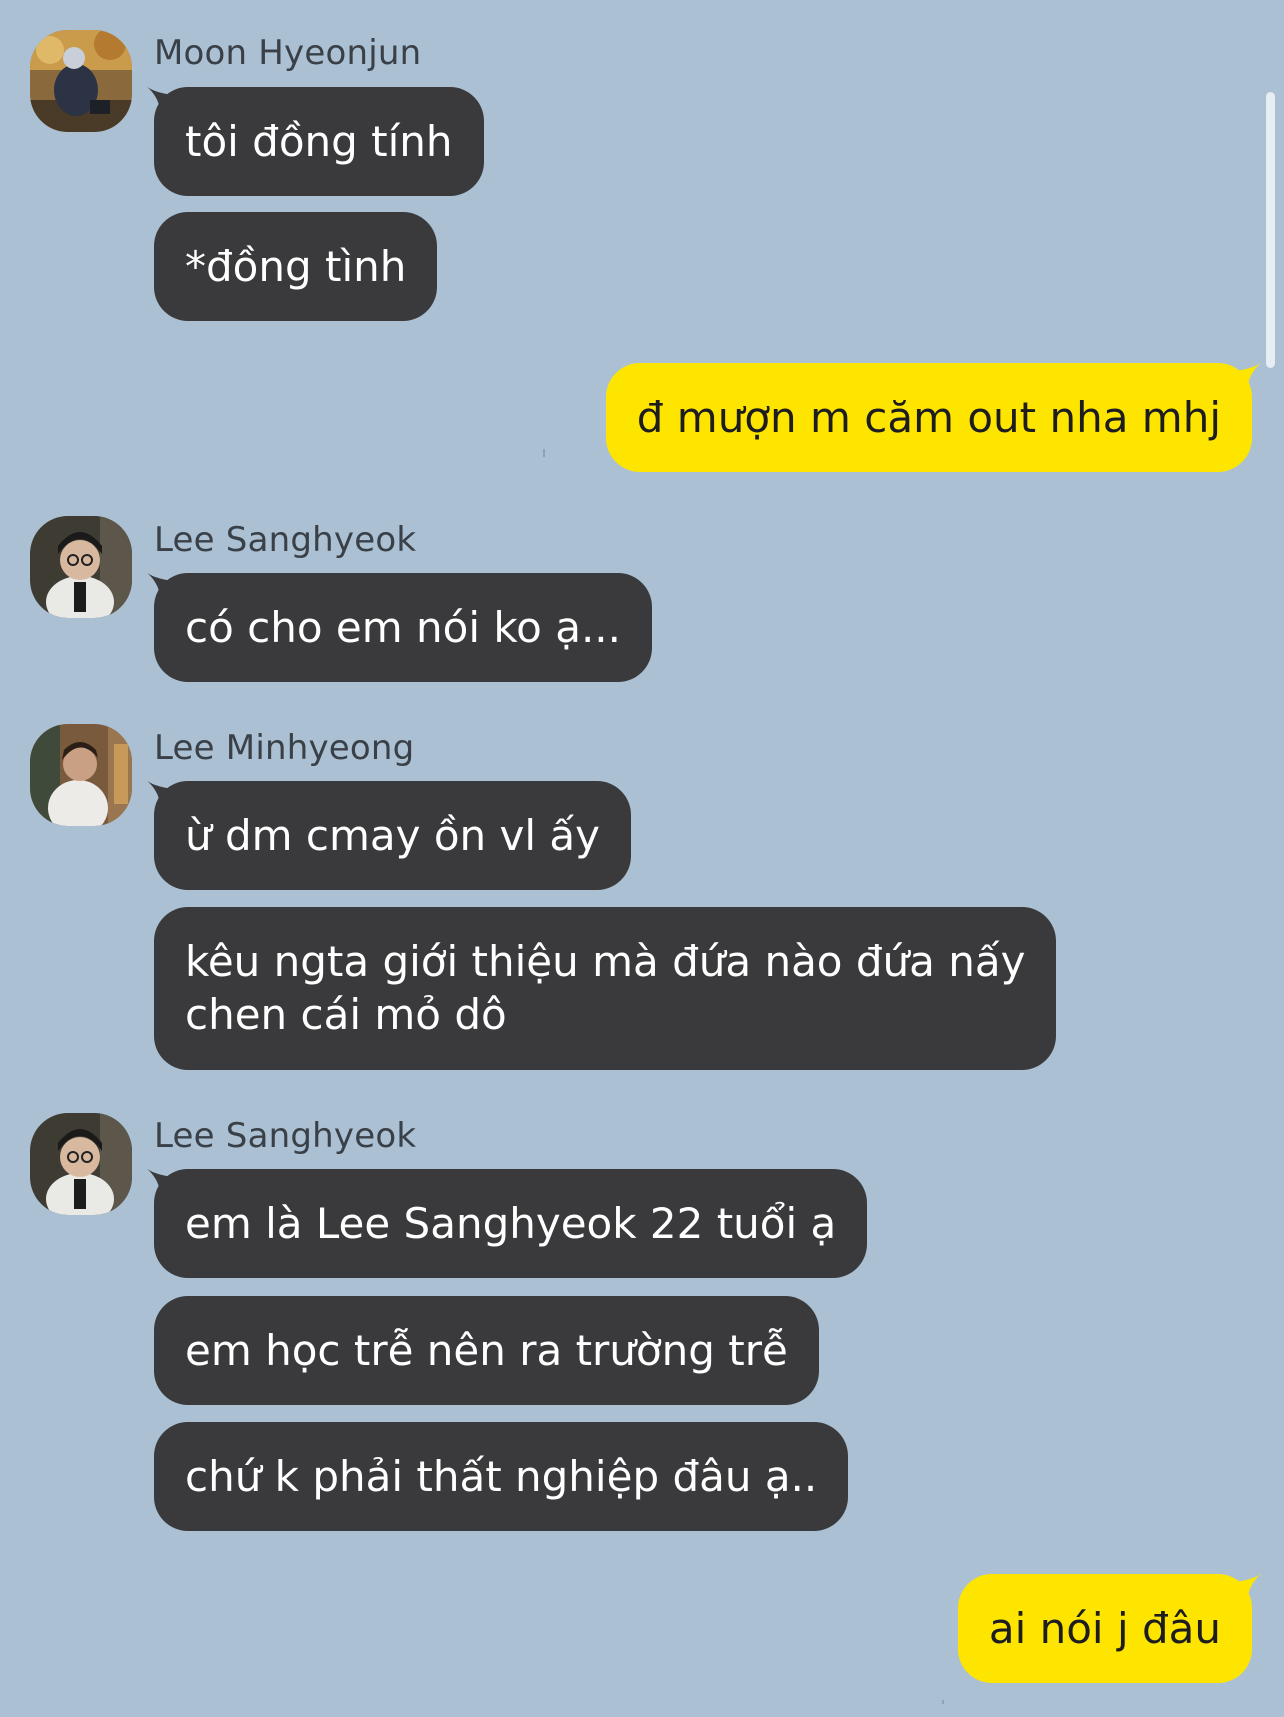  What do you see at coordinates (296, 266) in the screenshot?
I see `message-bubble: *đồng tình` at bounding box center [296, 266].